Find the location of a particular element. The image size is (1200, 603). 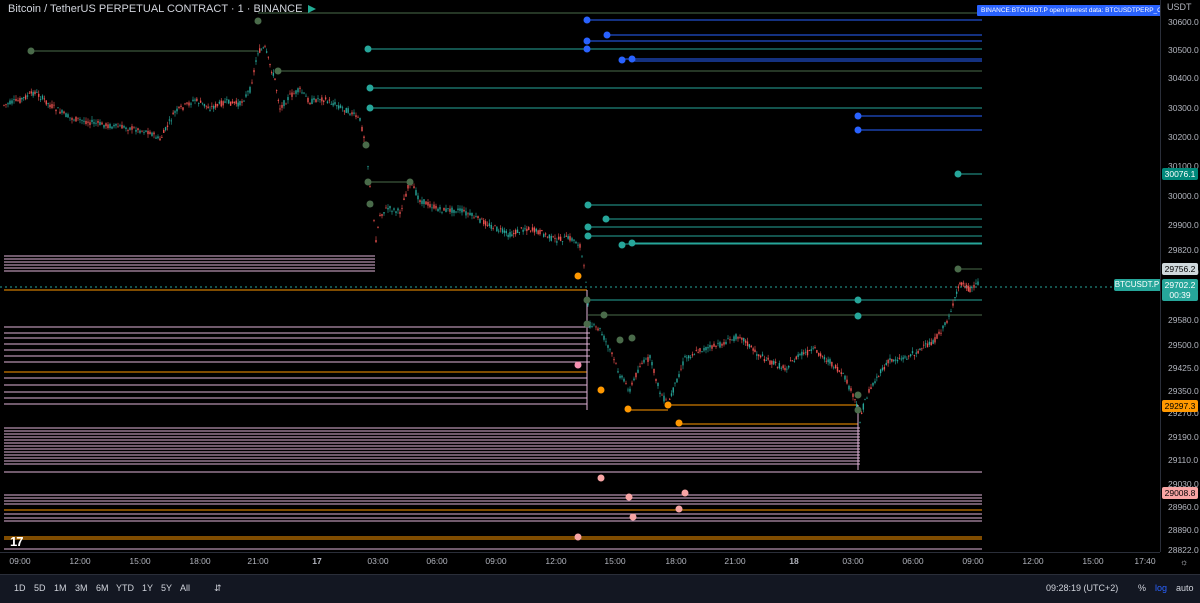

flag-icon is located at coordinates (312, 9).